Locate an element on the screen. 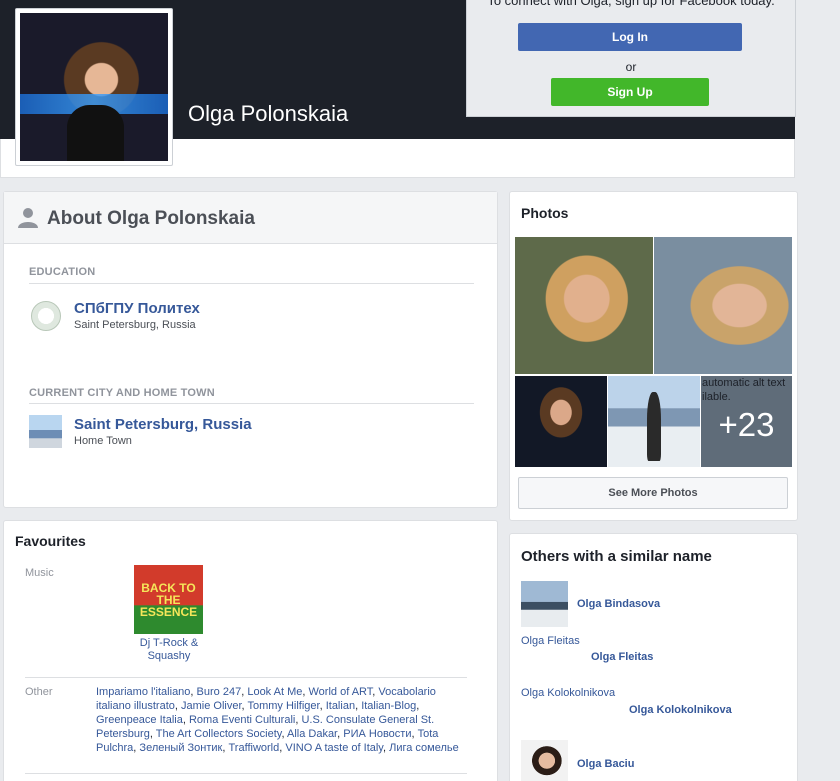 This screenshot has height=781, width=840. similar-person-name: Olga Fleitas is located at coordinates (622, 657).